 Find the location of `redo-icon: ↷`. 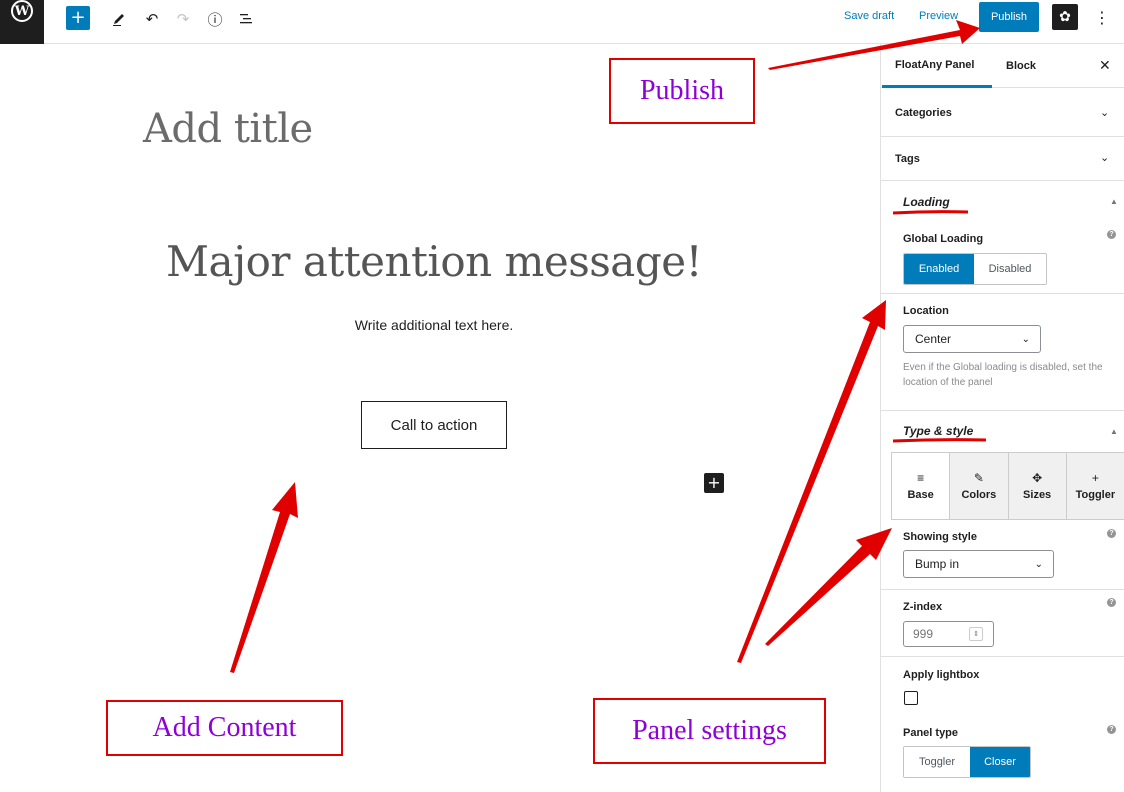

redo-icon: ↷ is located at coordinates (183, 19).